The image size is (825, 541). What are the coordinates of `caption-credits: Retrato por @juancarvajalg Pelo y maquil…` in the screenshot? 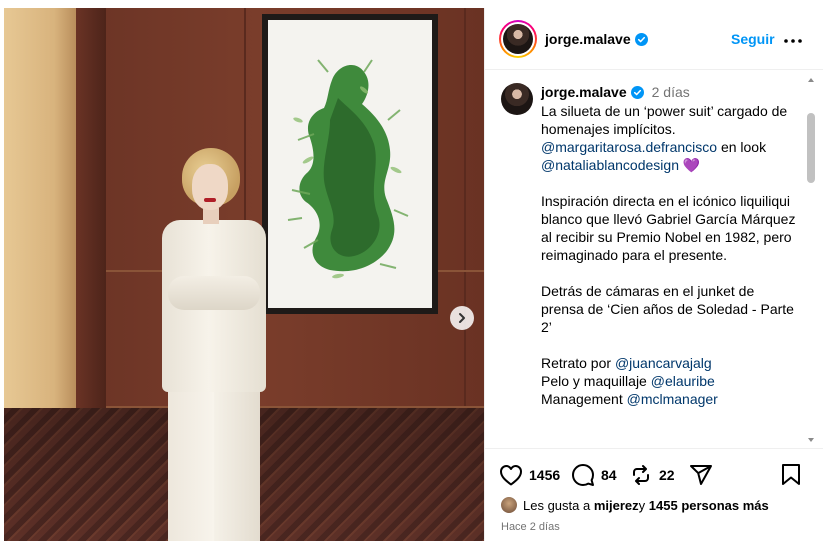 It's located at (670, 381).